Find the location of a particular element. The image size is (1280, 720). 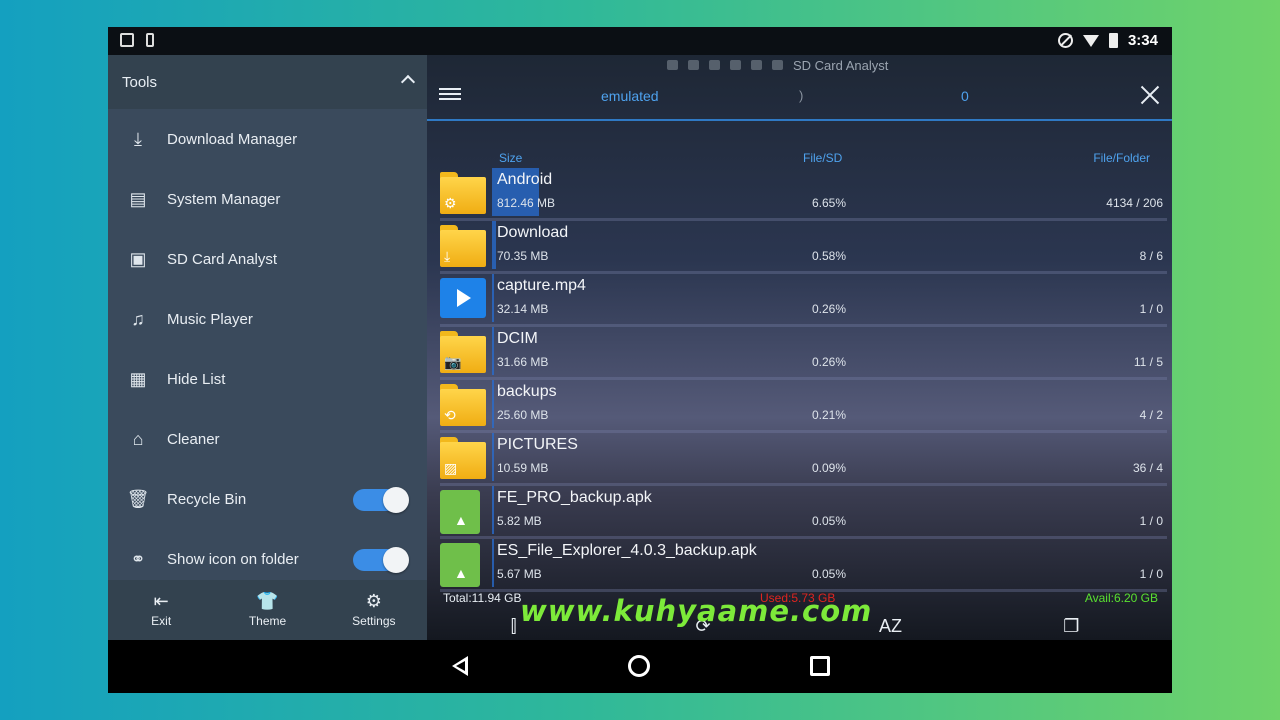

file-sd-percent: 0.58% is located at coordinates (829, 256).